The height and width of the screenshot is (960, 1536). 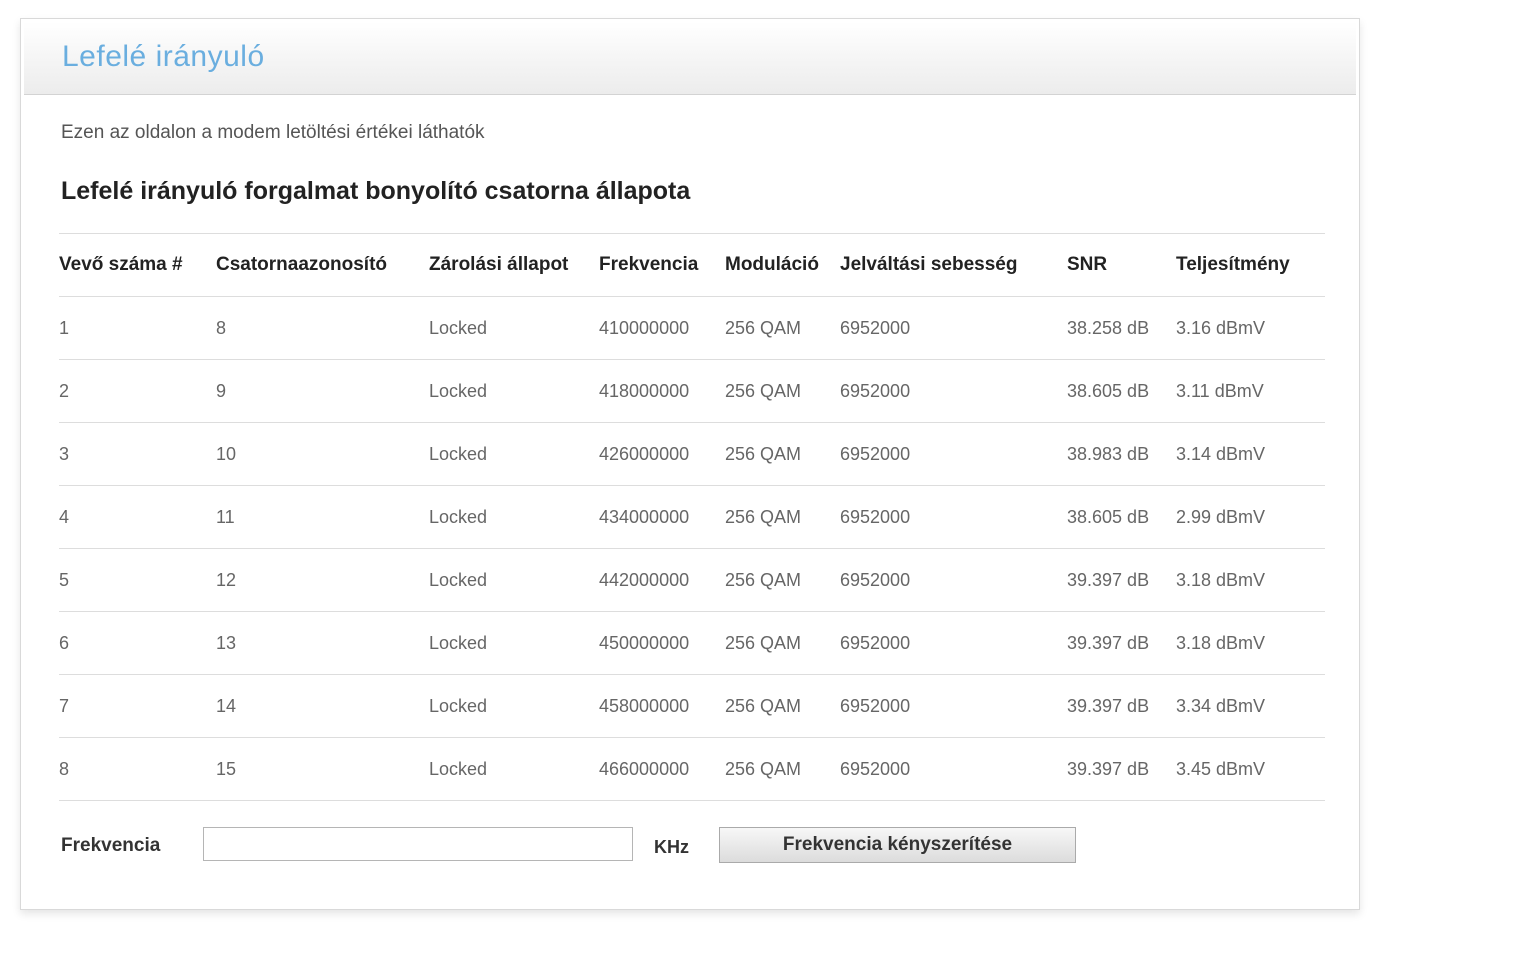 What do you see at coordinates (644, 769) in the screenshot?
I see `cell-frequency: 466000000` at bounding box center [644, 769].